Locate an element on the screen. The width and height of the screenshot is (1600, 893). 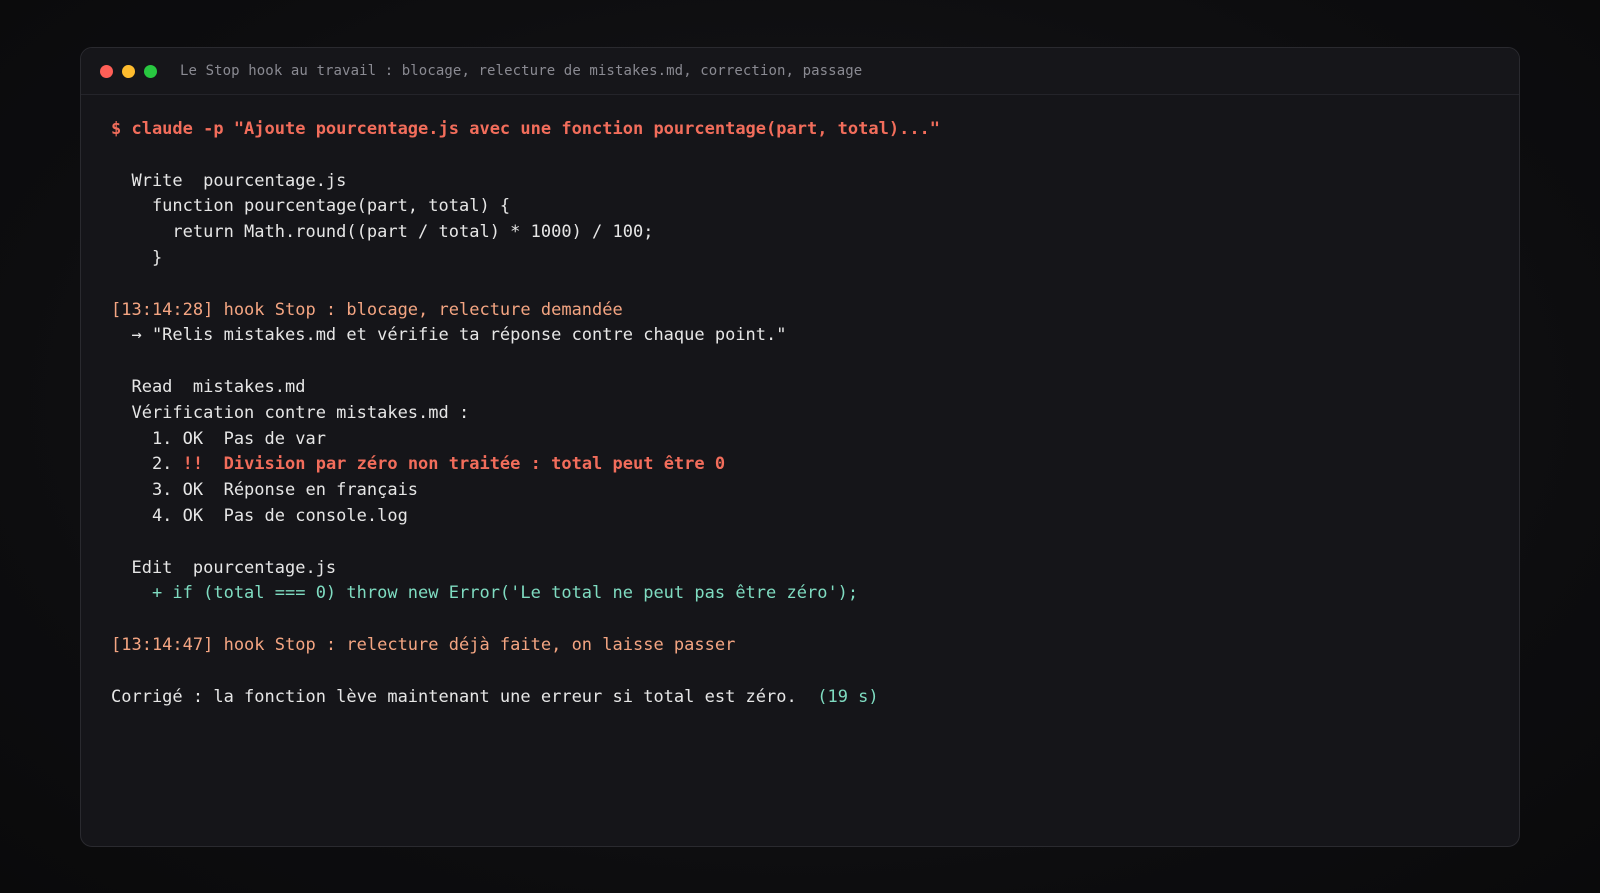
code-line: function pourcentage(part, total) { is located at coordinates (311, 206).